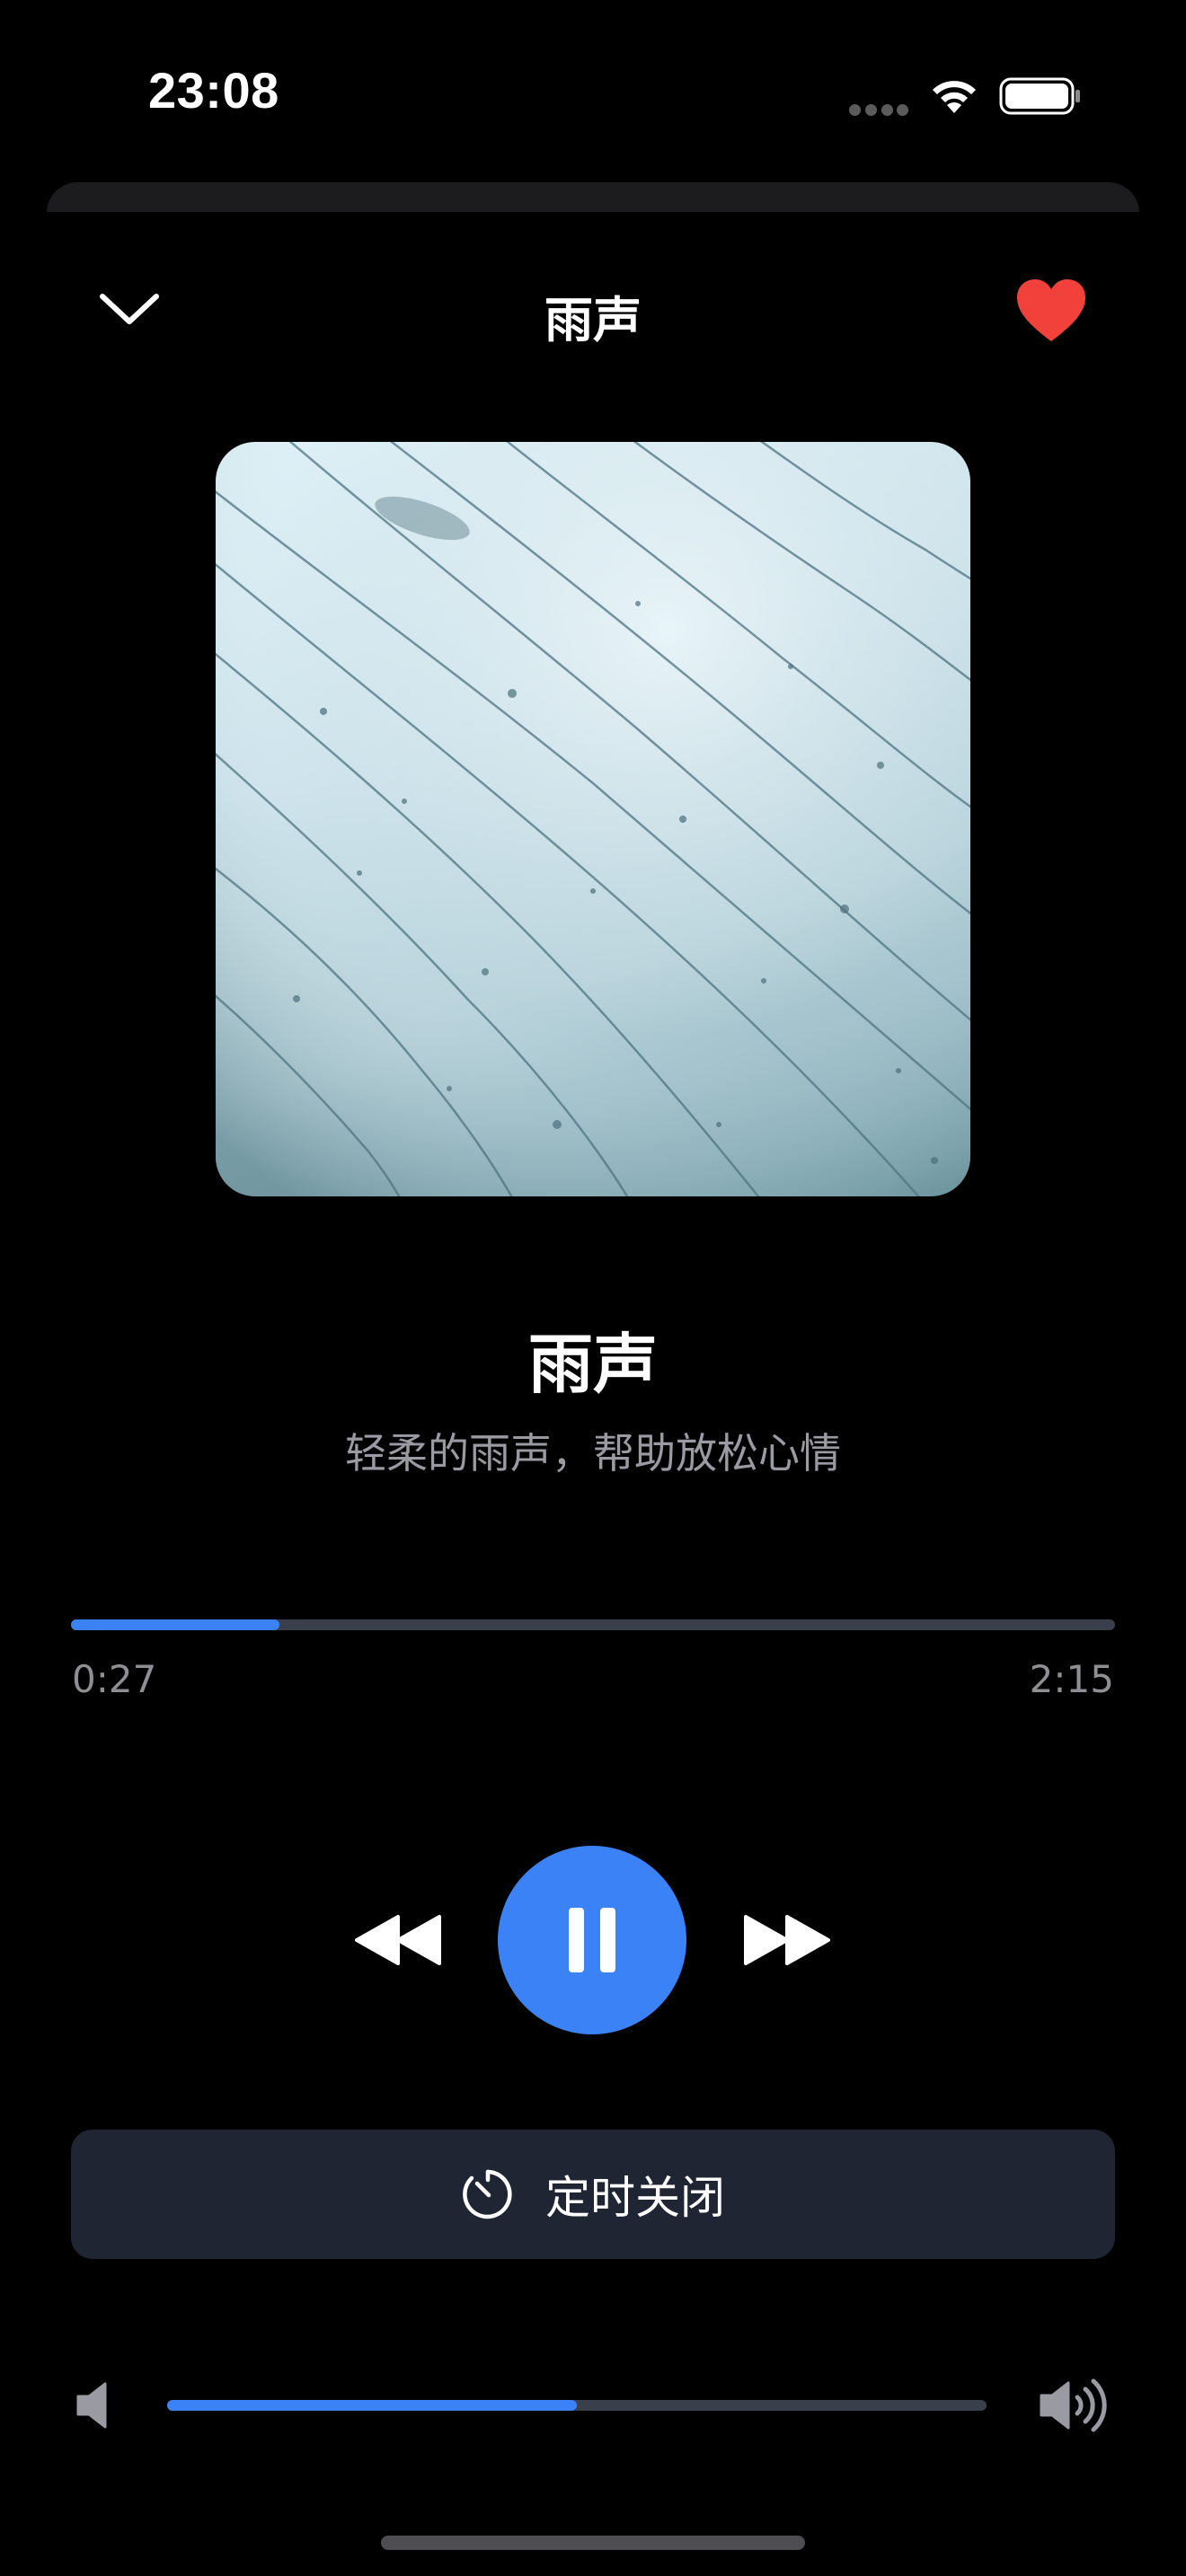  I want to click on wifi-icon, so click(954, 94).